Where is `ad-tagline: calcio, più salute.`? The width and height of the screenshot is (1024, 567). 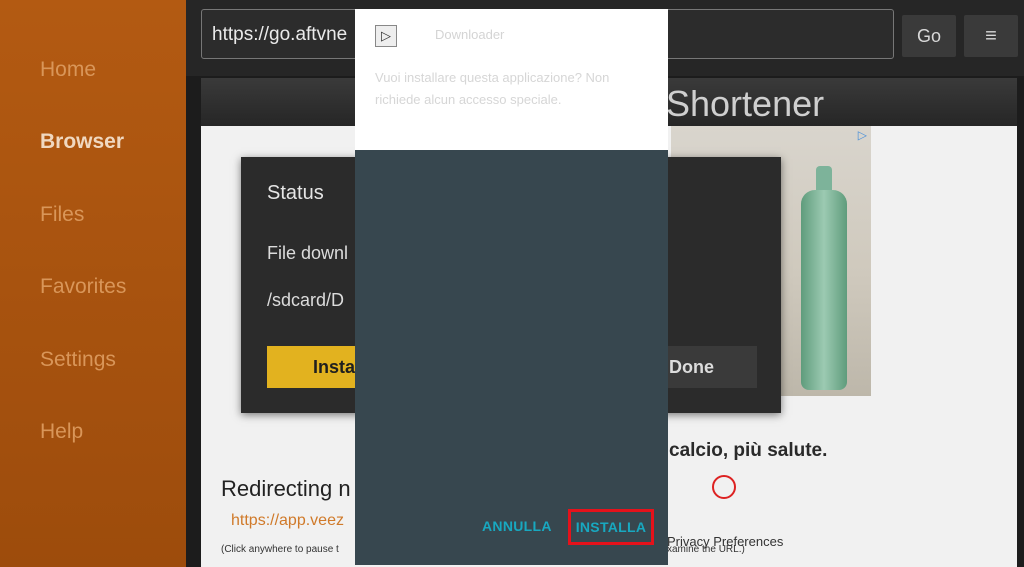
ad-tagline: calcio, più salute. is located at coordinates (748, 450).